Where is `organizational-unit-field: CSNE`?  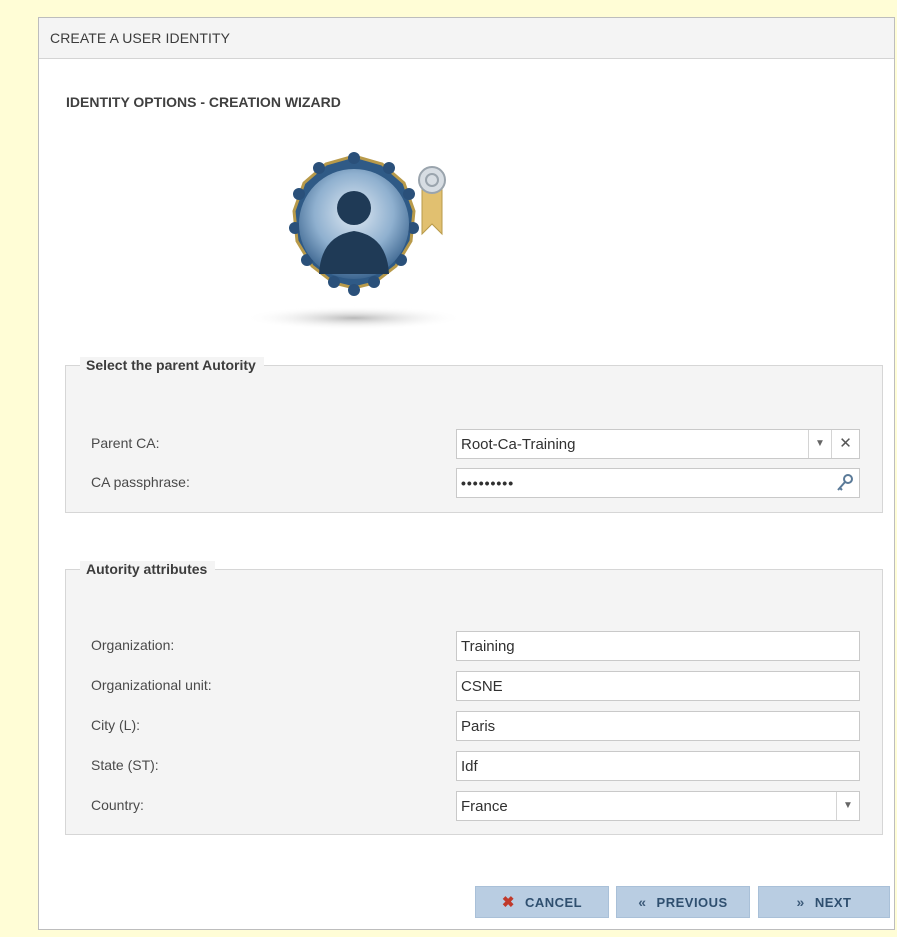 organizational-unit-field: CSNE is located at coordinates (658, 686).